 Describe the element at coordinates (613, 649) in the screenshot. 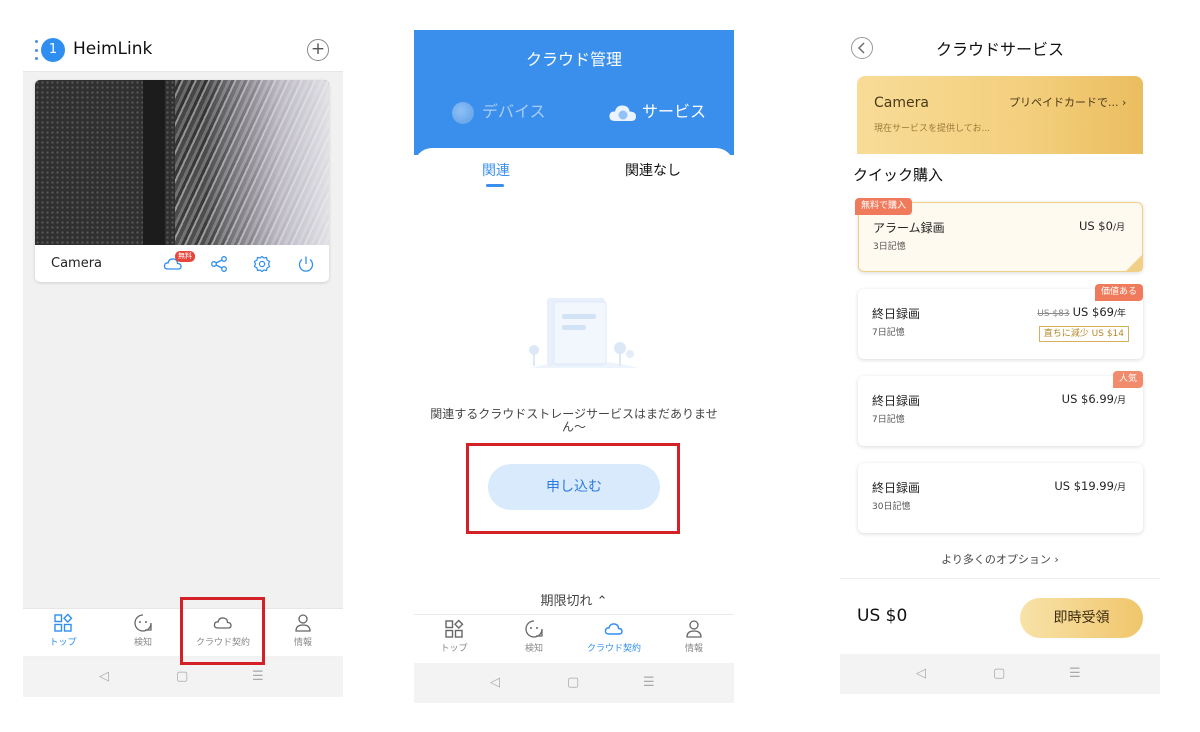

I see `tab-label: クラウド契約` at that location.